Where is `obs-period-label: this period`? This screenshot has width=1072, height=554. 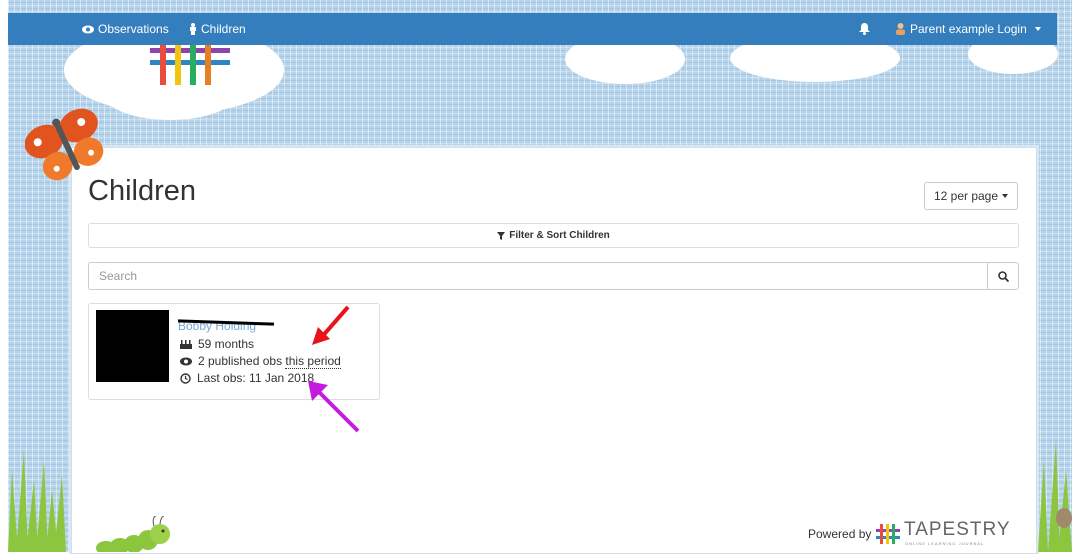 obs-period-label: this period is located at coordinates (313, 361).